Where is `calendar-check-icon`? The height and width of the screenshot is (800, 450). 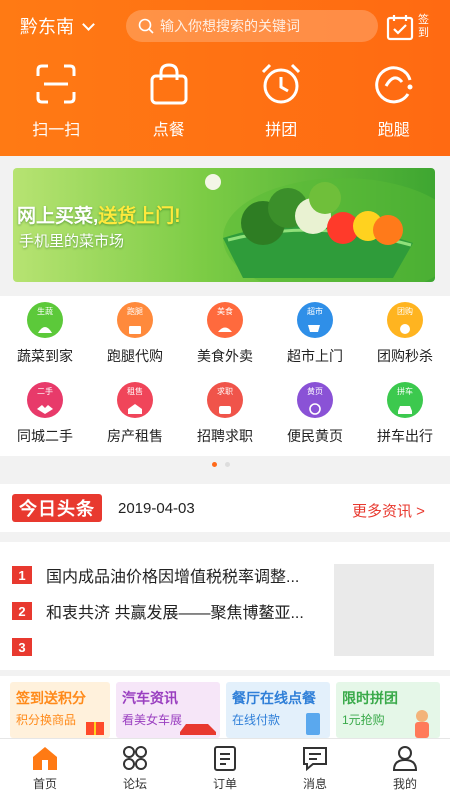 calendar-check-icon is located at coordinates (400, 28).